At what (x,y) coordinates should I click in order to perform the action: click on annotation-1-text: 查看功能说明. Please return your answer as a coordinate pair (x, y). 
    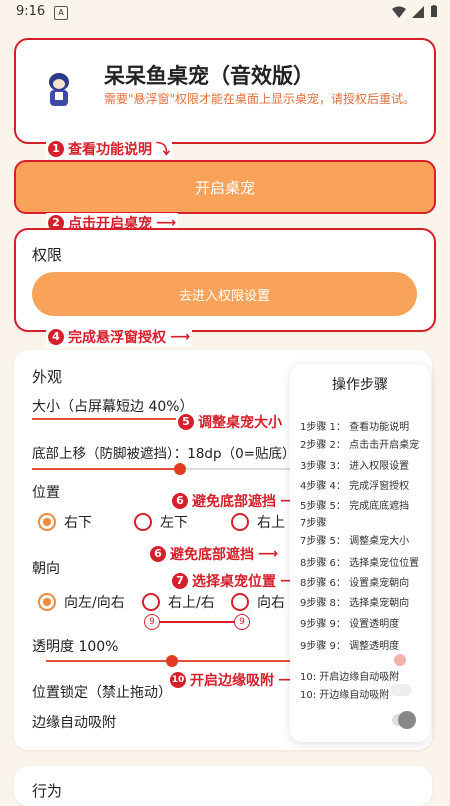
    Looking at the image, I should click on (110, 150).